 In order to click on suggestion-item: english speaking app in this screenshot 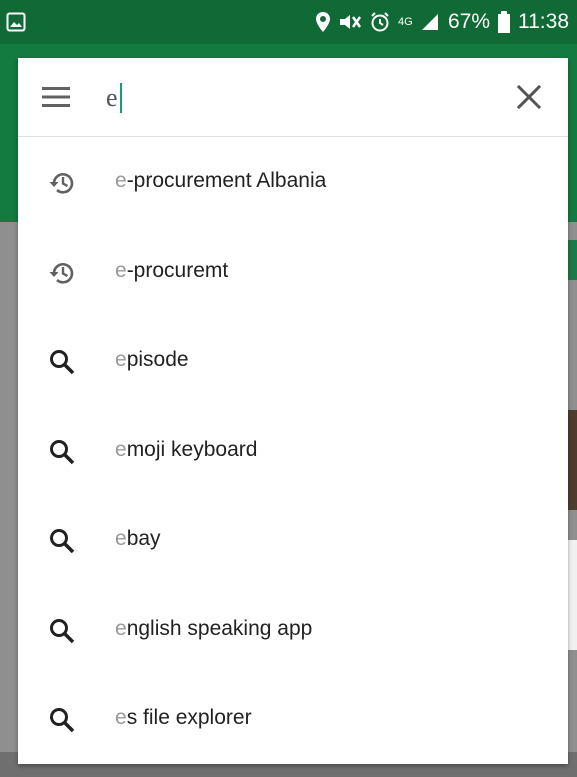, I will do `click(293, 630)`.